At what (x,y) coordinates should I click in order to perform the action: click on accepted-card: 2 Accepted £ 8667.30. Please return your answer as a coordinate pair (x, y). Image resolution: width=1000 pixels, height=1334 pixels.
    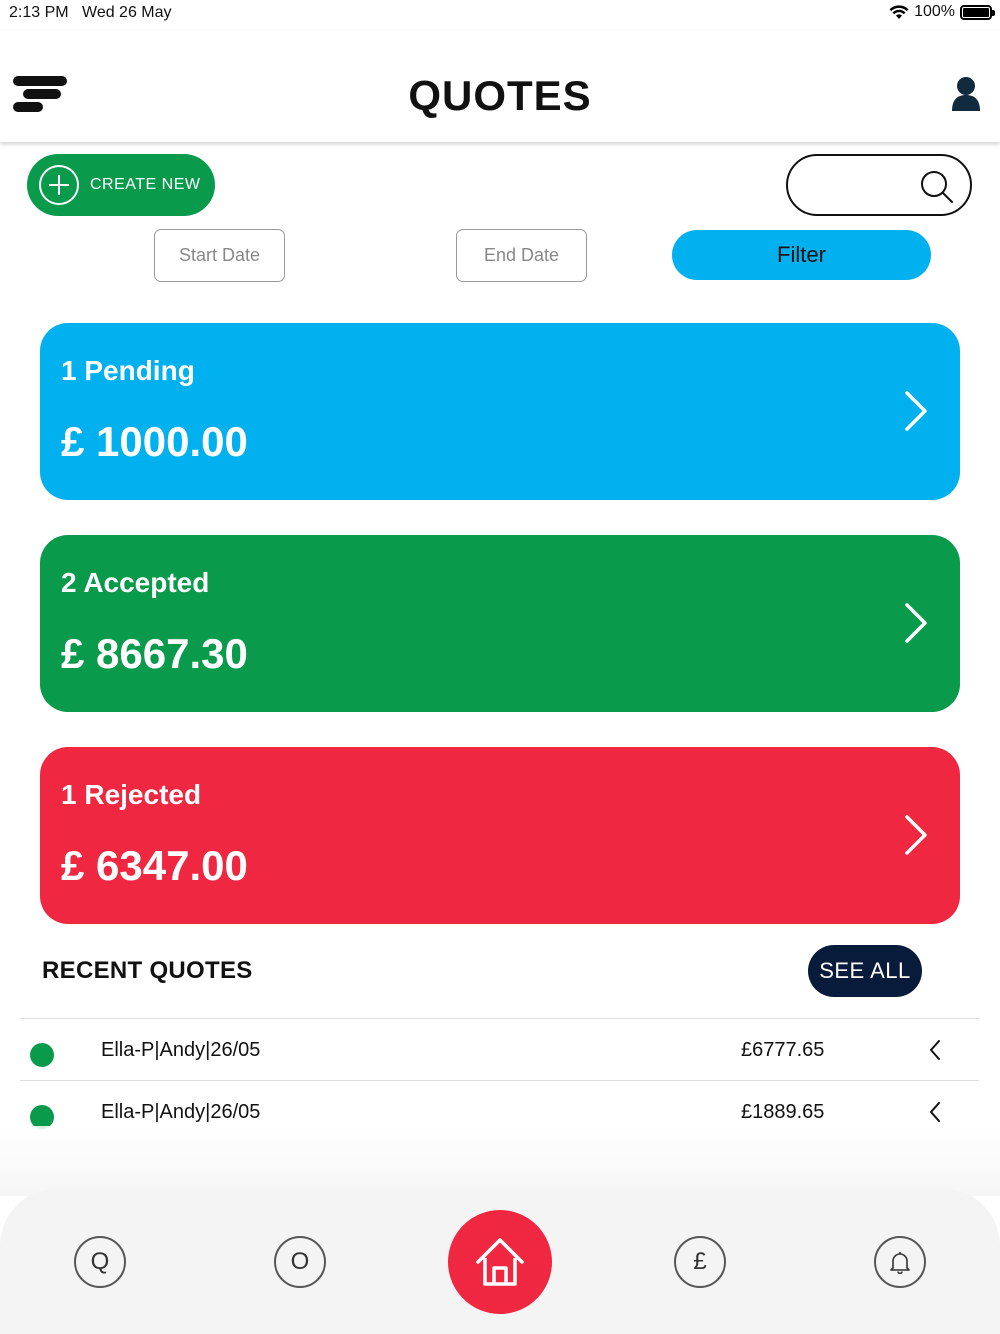
    Looking at the image, I should click on (500, 623).